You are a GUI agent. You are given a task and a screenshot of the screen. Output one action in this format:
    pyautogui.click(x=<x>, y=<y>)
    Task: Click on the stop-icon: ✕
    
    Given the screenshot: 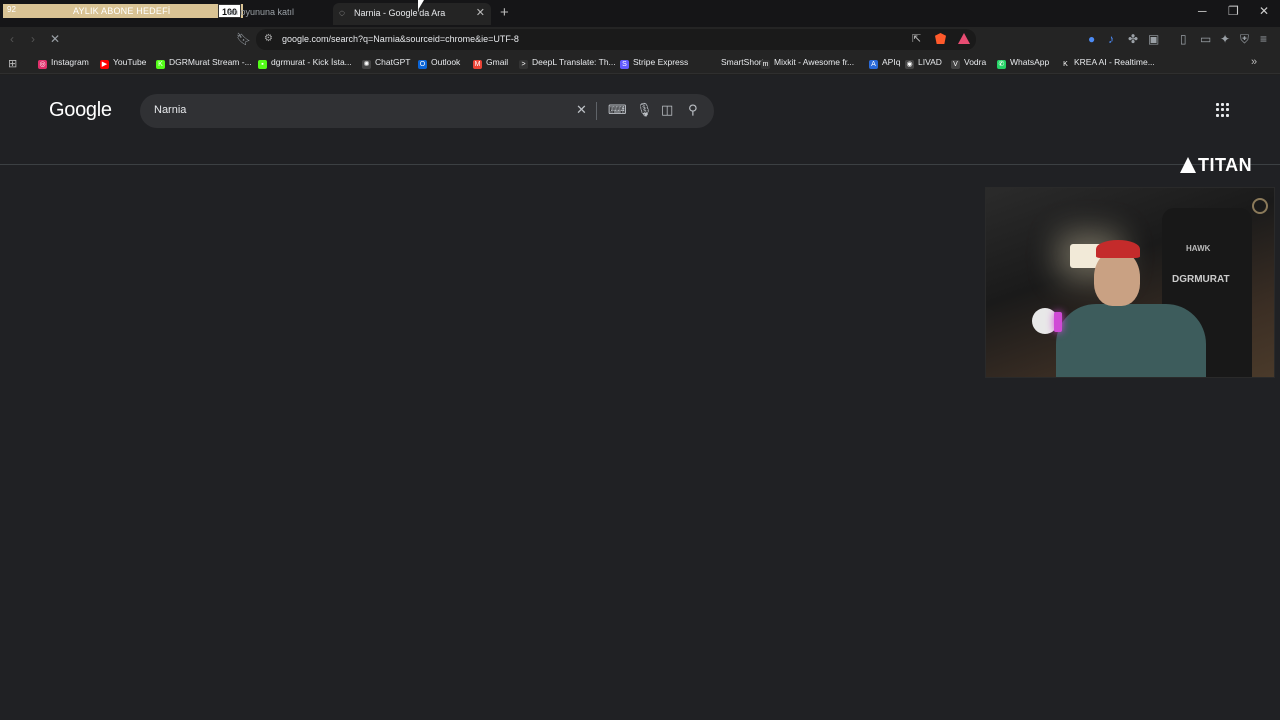 What is the action you would take?
    pyautogui.click(x=55, y=39)
    